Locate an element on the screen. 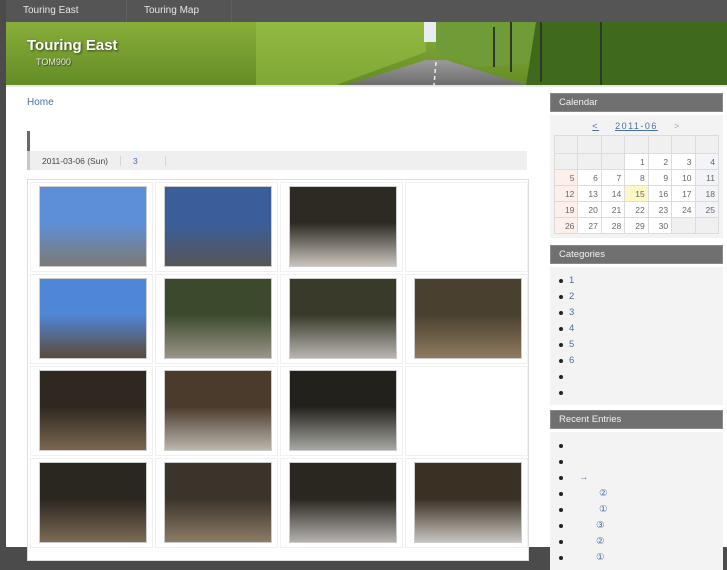  calendar-day: 29 is located at coordinates (636, 225).